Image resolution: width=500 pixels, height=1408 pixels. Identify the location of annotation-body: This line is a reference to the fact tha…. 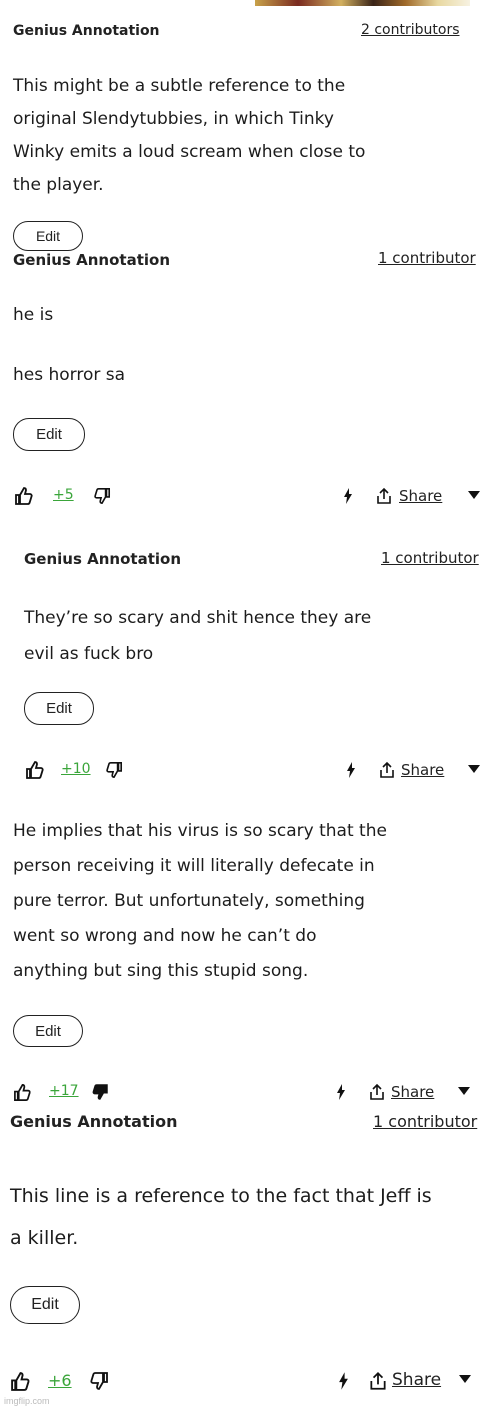
(221, 1217).